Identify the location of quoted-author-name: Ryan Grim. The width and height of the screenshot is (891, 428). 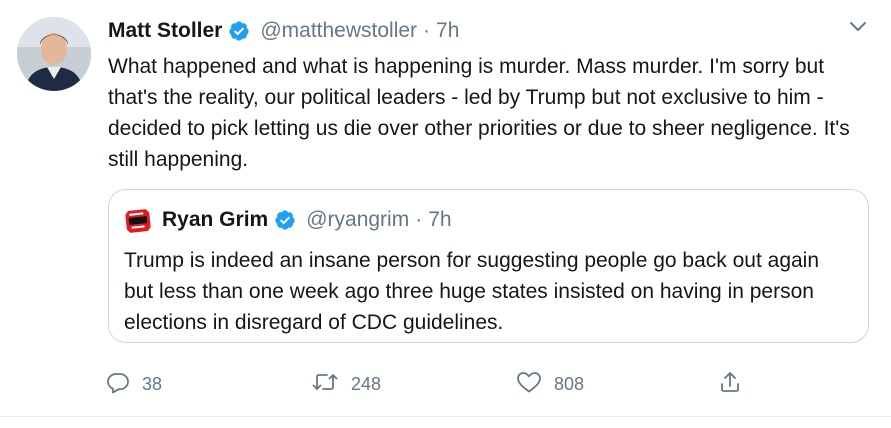
(215, 220).